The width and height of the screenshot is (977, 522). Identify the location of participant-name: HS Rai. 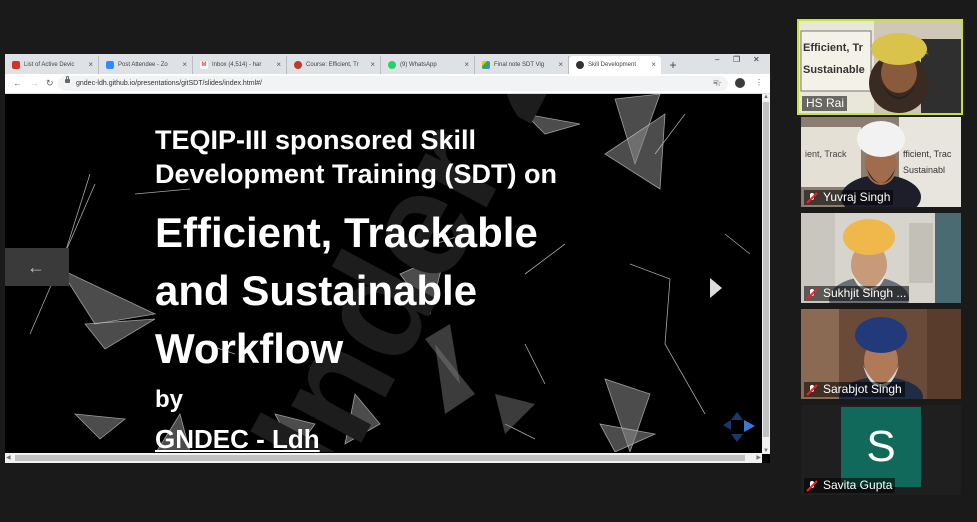
(825, 103).